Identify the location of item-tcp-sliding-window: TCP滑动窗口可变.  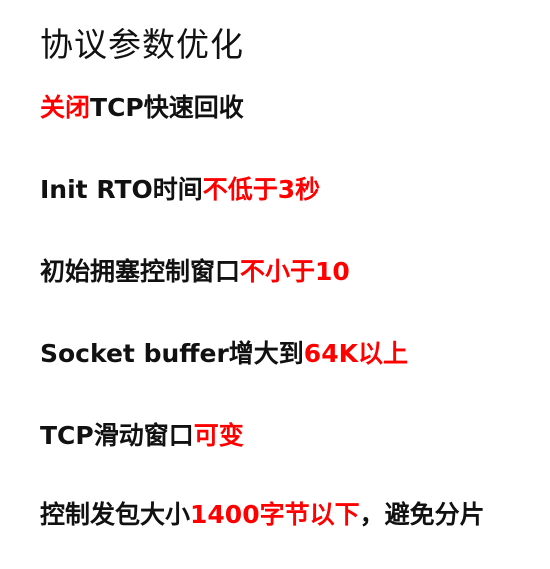
(142, 434).